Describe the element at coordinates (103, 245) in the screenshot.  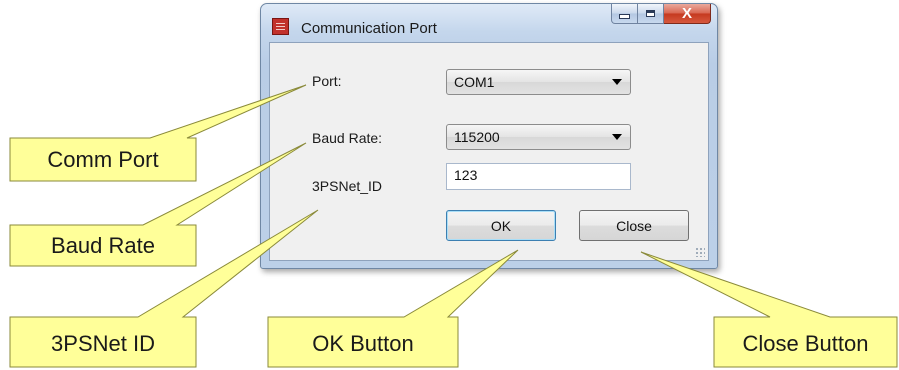
I see `callout-baud-rate: Baud Rate` at that location.